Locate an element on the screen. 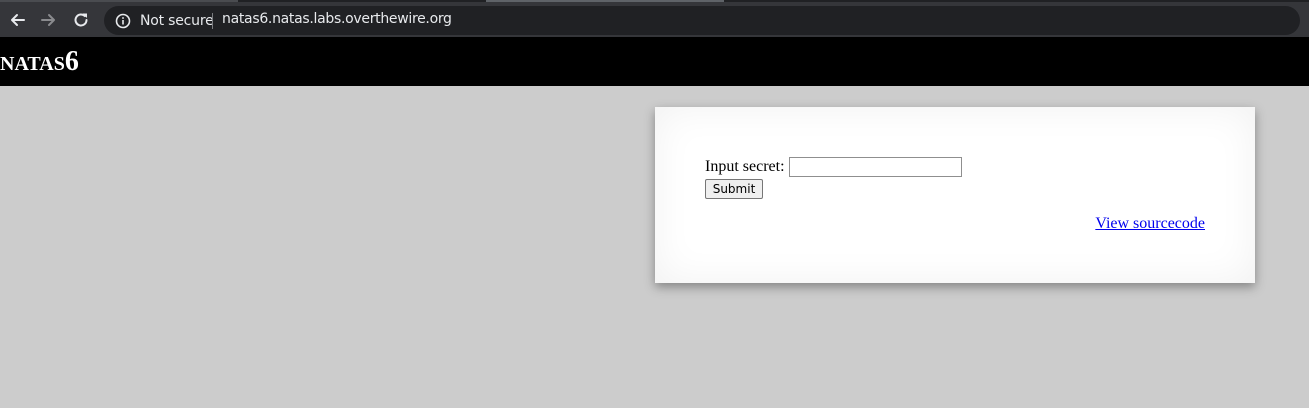 This screenshot has width=1309, height=408. info-icon is located at coordinates (123, 21).